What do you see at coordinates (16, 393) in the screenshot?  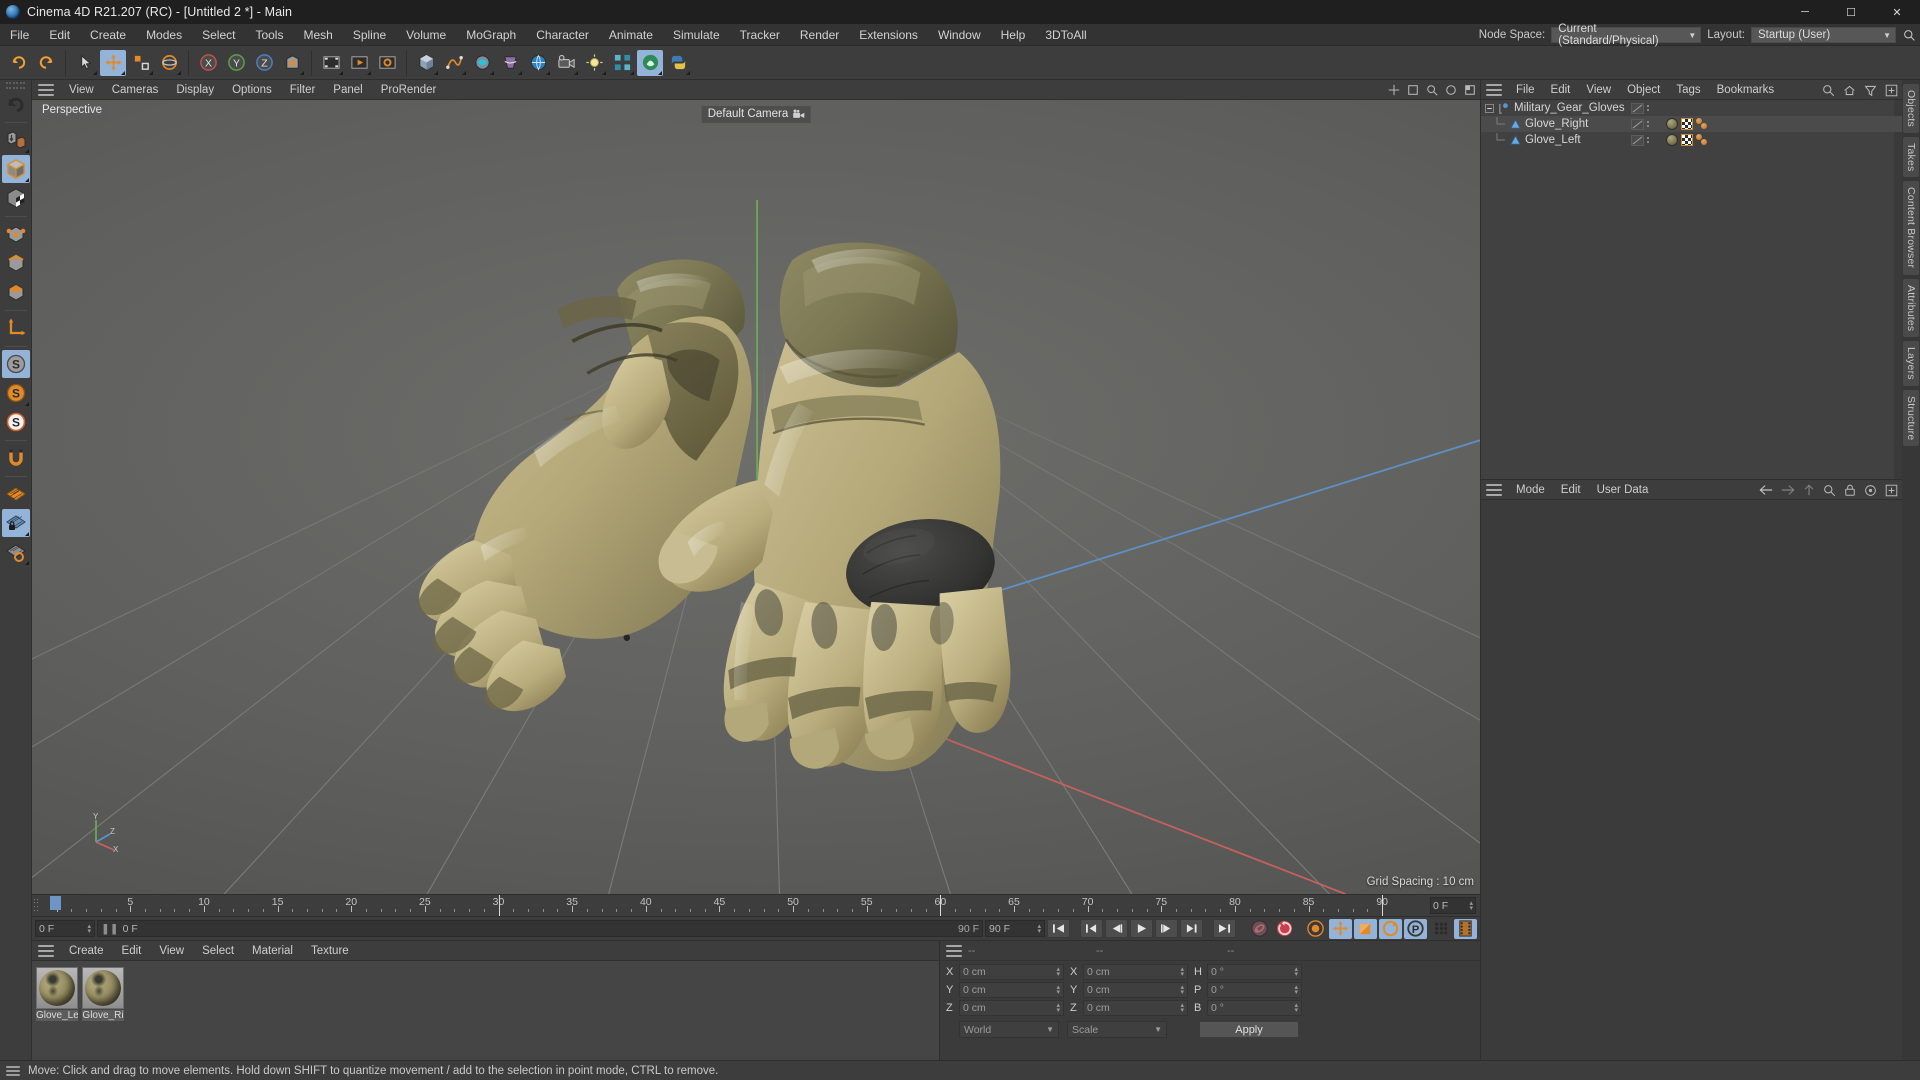 I see `snap-settings-tool: S` at bounding box center [16, 393].